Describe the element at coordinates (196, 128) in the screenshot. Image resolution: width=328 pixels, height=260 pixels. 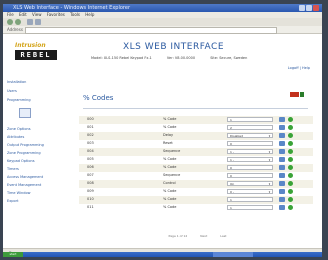
I see `table-row: 001 % Code 2` at that location.